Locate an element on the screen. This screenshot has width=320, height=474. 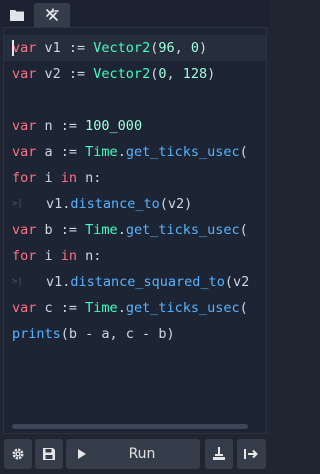
clear-output-button is located at coordinates (219, 454).